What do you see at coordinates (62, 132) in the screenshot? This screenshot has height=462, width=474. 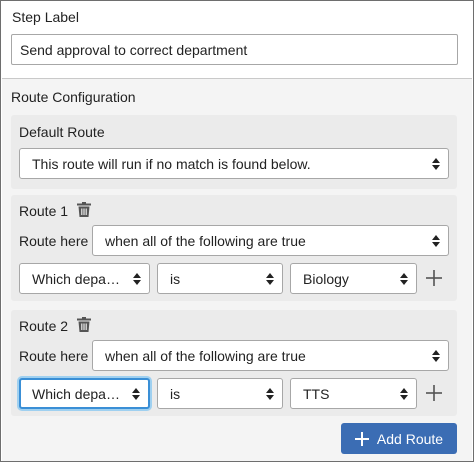 I see `default-route-title: Default Route` at bounding box center [62, 132].